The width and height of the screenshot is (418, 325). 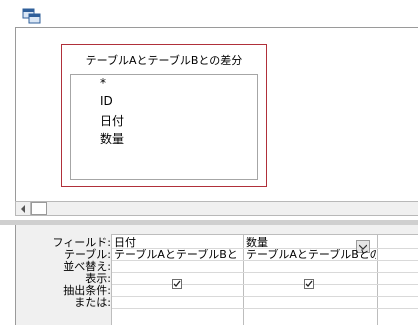 I want to click on grid-cell-table-1: テーブルAとテーブルBと, so click(x=177, y=255).